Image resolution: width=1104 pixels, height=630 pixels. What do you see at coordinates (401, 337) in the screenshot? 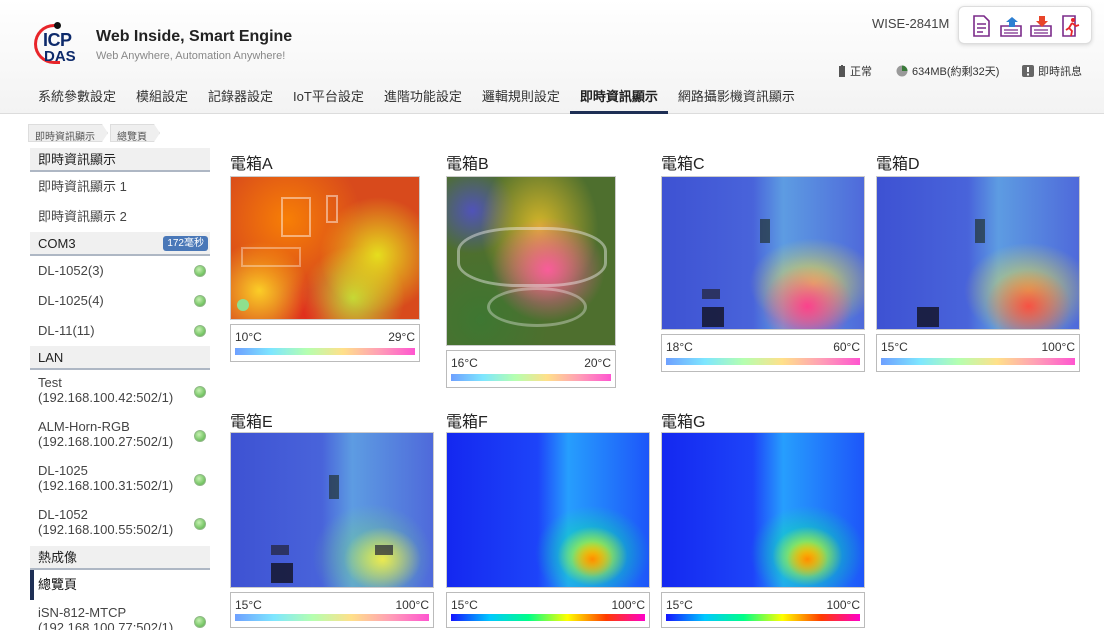
I see `temp-max-a: 29°C` at bounding box center [401, 337].